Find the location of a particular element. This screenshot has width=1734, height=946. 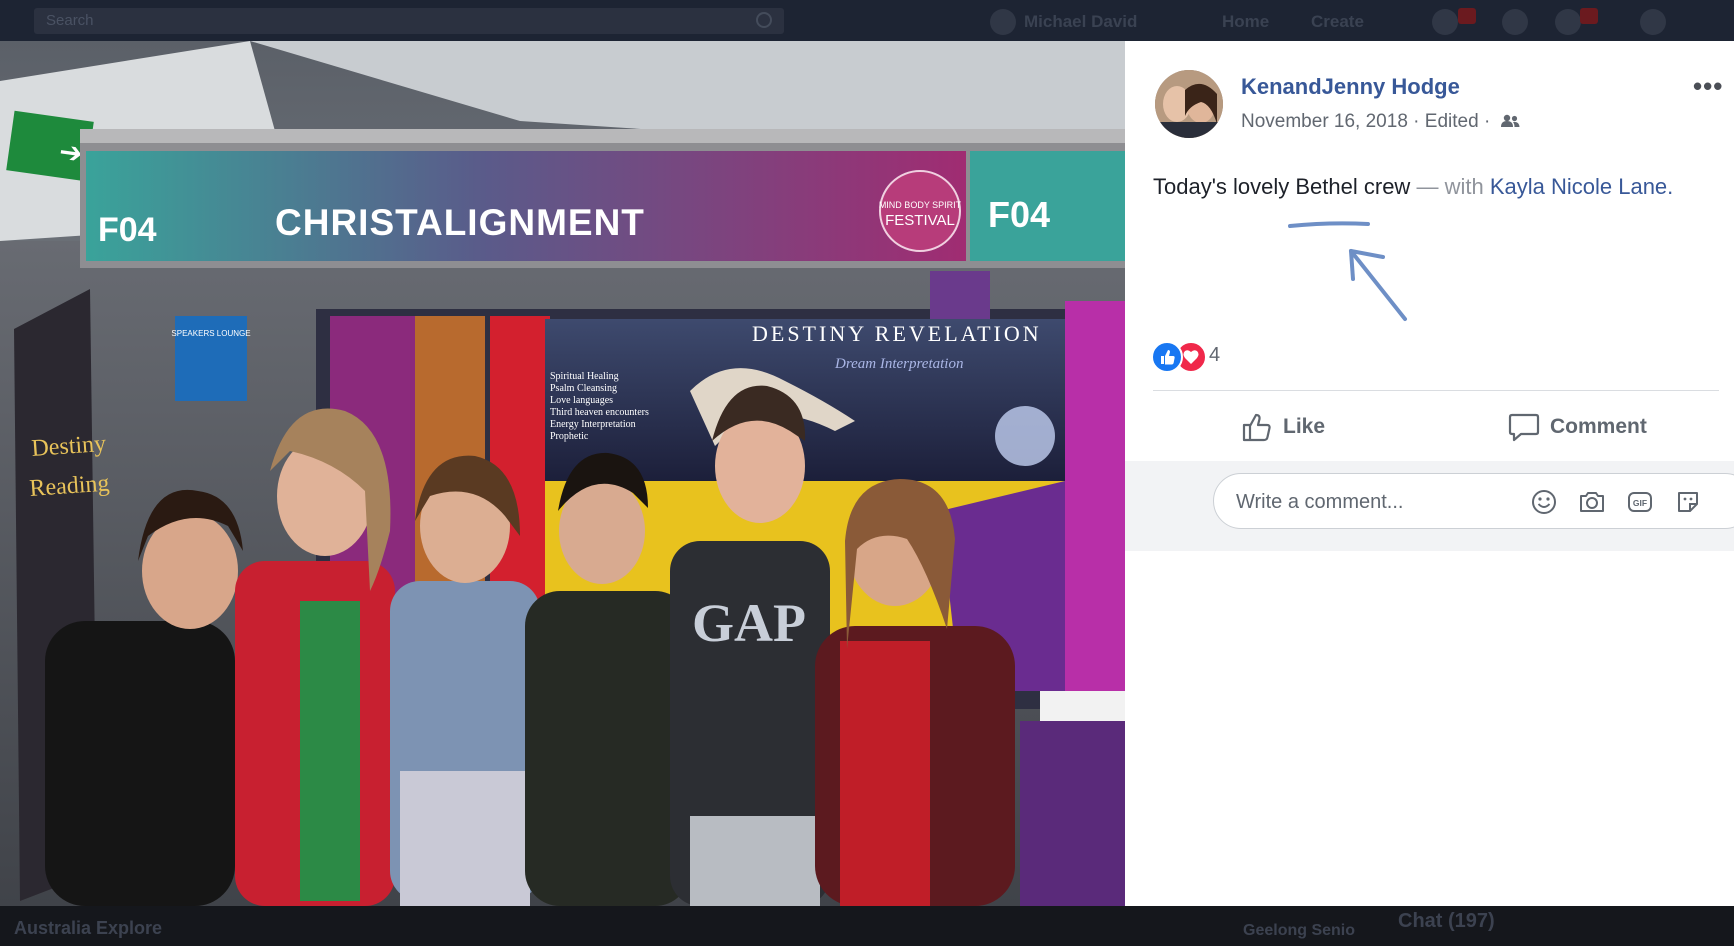

tagged-person-link: Kayla Nicole Lane is located at coordinates (1578, 186).